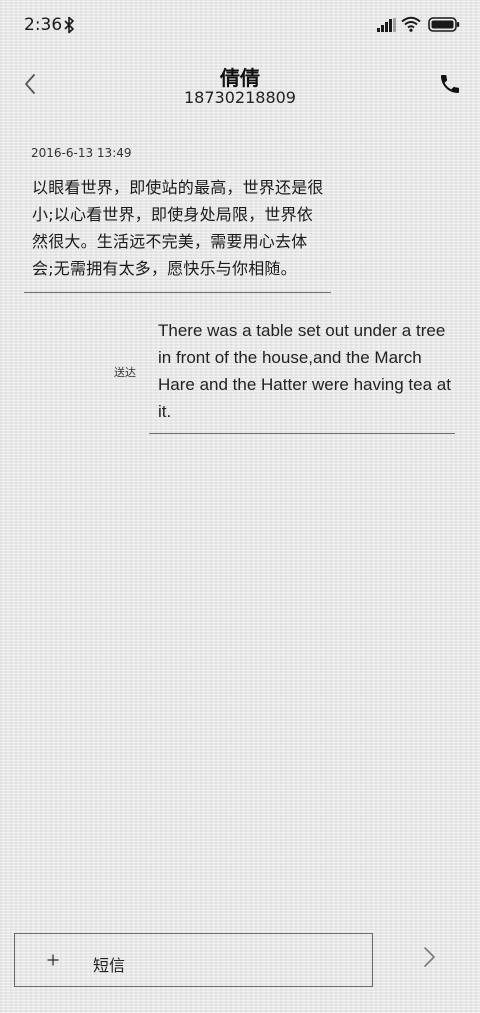 The image size is (480, 1013). I want to click on chevron-right-icon, so click(429, 957).